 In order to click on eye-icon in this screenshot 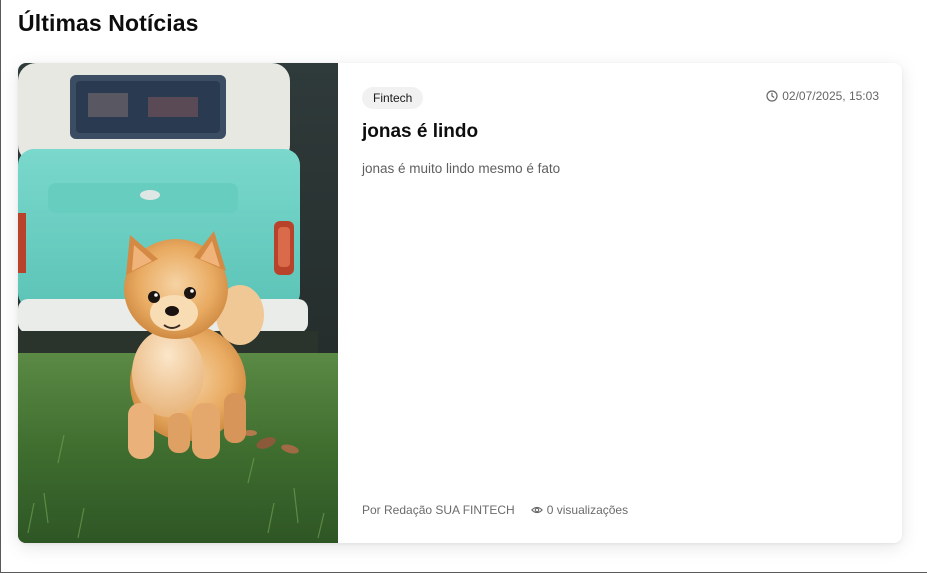, I will do `click(536, 510)`.